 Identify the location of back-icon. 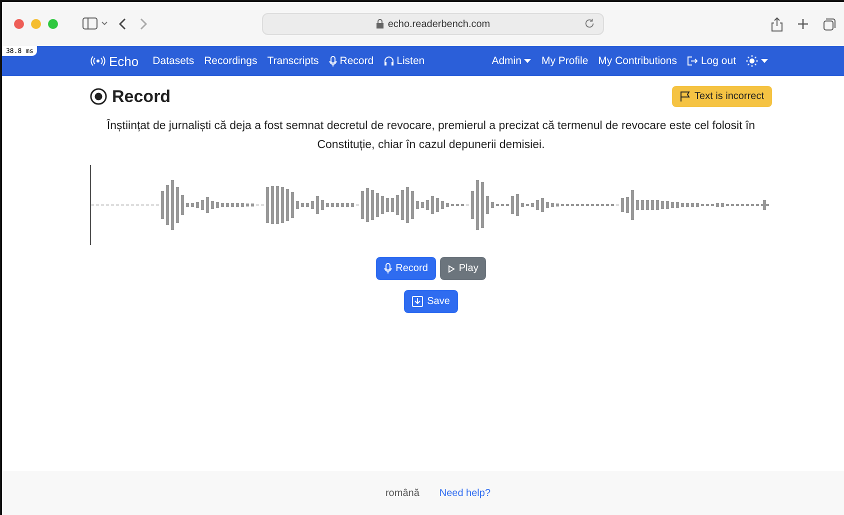
(123, 24).